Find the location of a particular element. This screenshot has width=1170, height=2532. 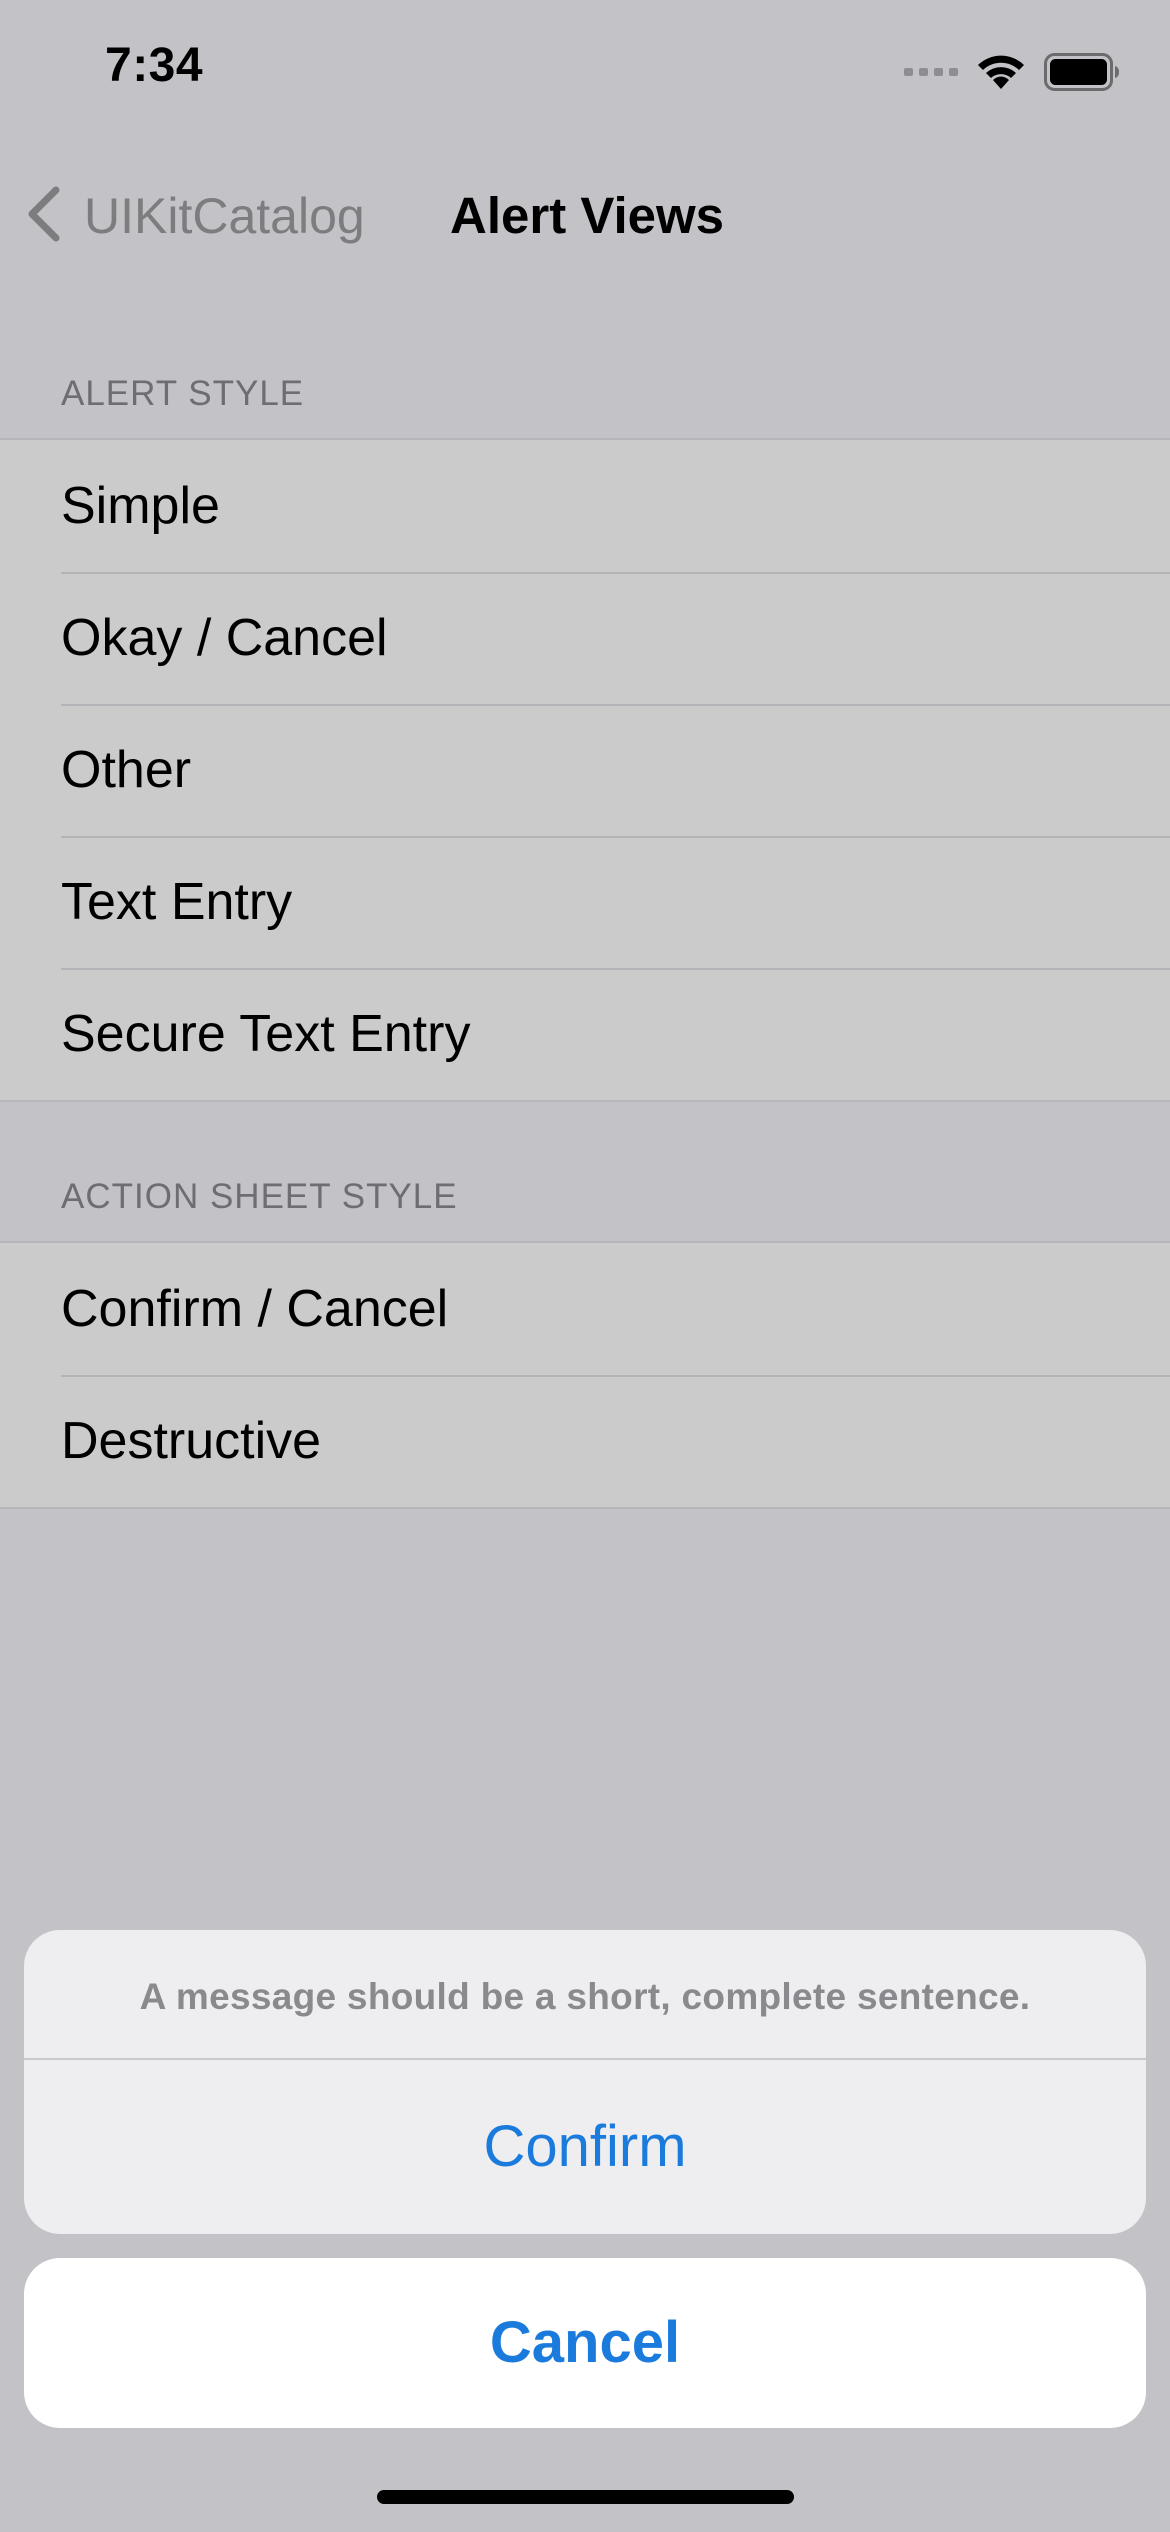

list-item-confirm-cancel: Confirm / Cancel is located at coordinates (585, 1309).